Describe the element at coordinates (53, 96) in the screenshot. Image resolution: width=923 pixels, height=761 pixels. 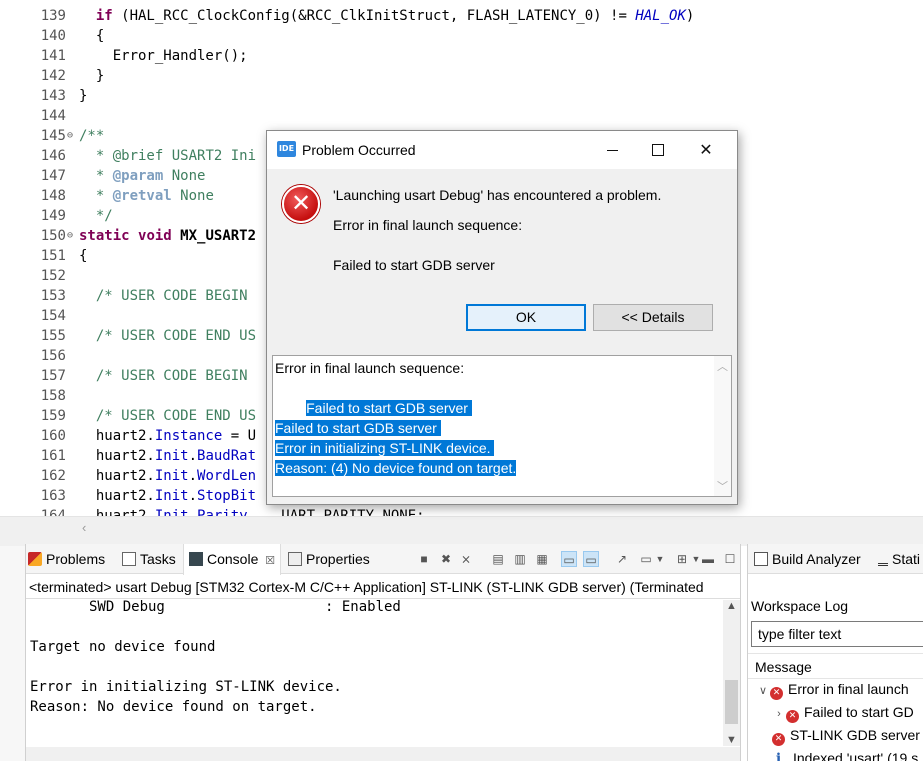
I see `line-number: 143` at that location.